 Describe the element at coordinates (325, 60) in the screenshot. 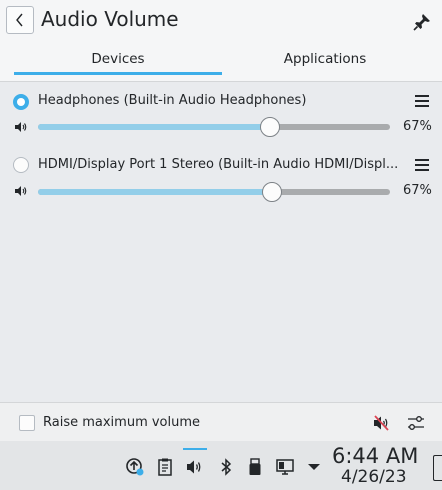

I see `tab-applications: Applications` at that location.